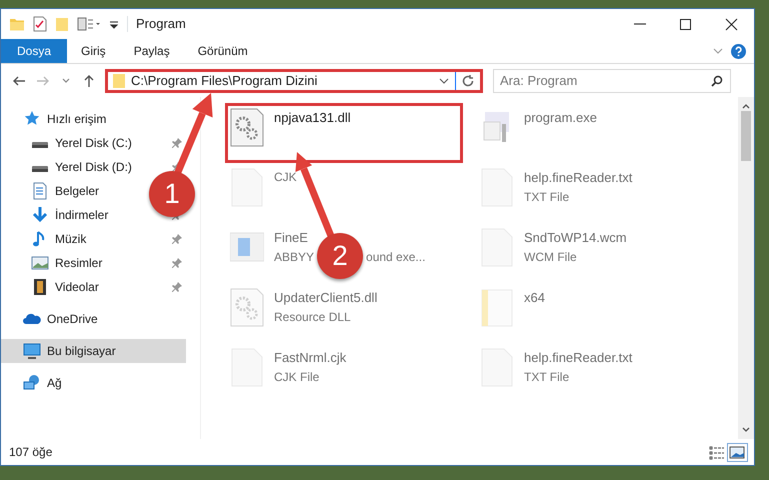 The width and height of the screenshot is (769, 480). What do you see at coordinates (312, 118) in the screenshot?
I see `file-name: npjava131.dll` at bounding box center [312, 118].